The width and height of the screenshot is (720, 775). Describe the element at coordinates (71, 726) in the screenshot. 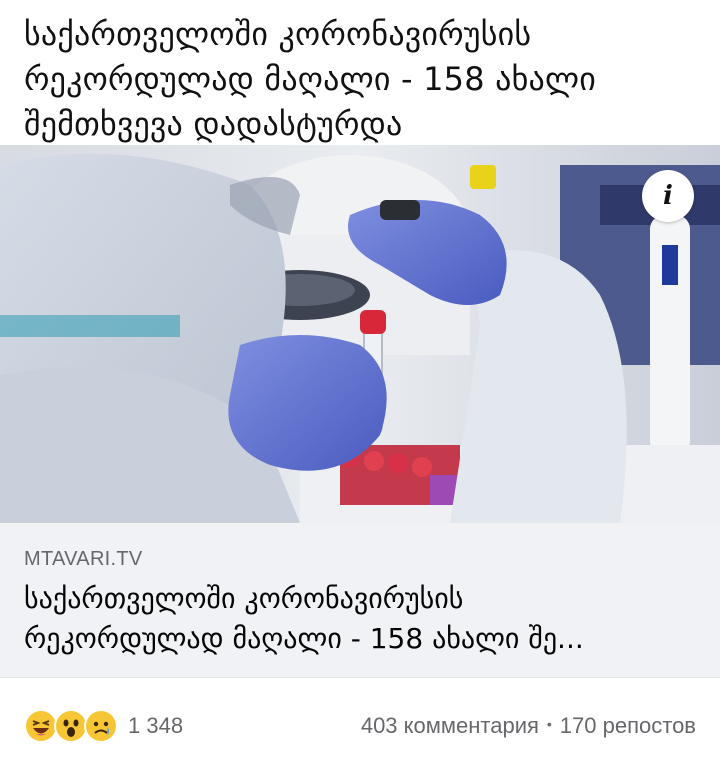

I see `surprised-emoji-icon` at that location.